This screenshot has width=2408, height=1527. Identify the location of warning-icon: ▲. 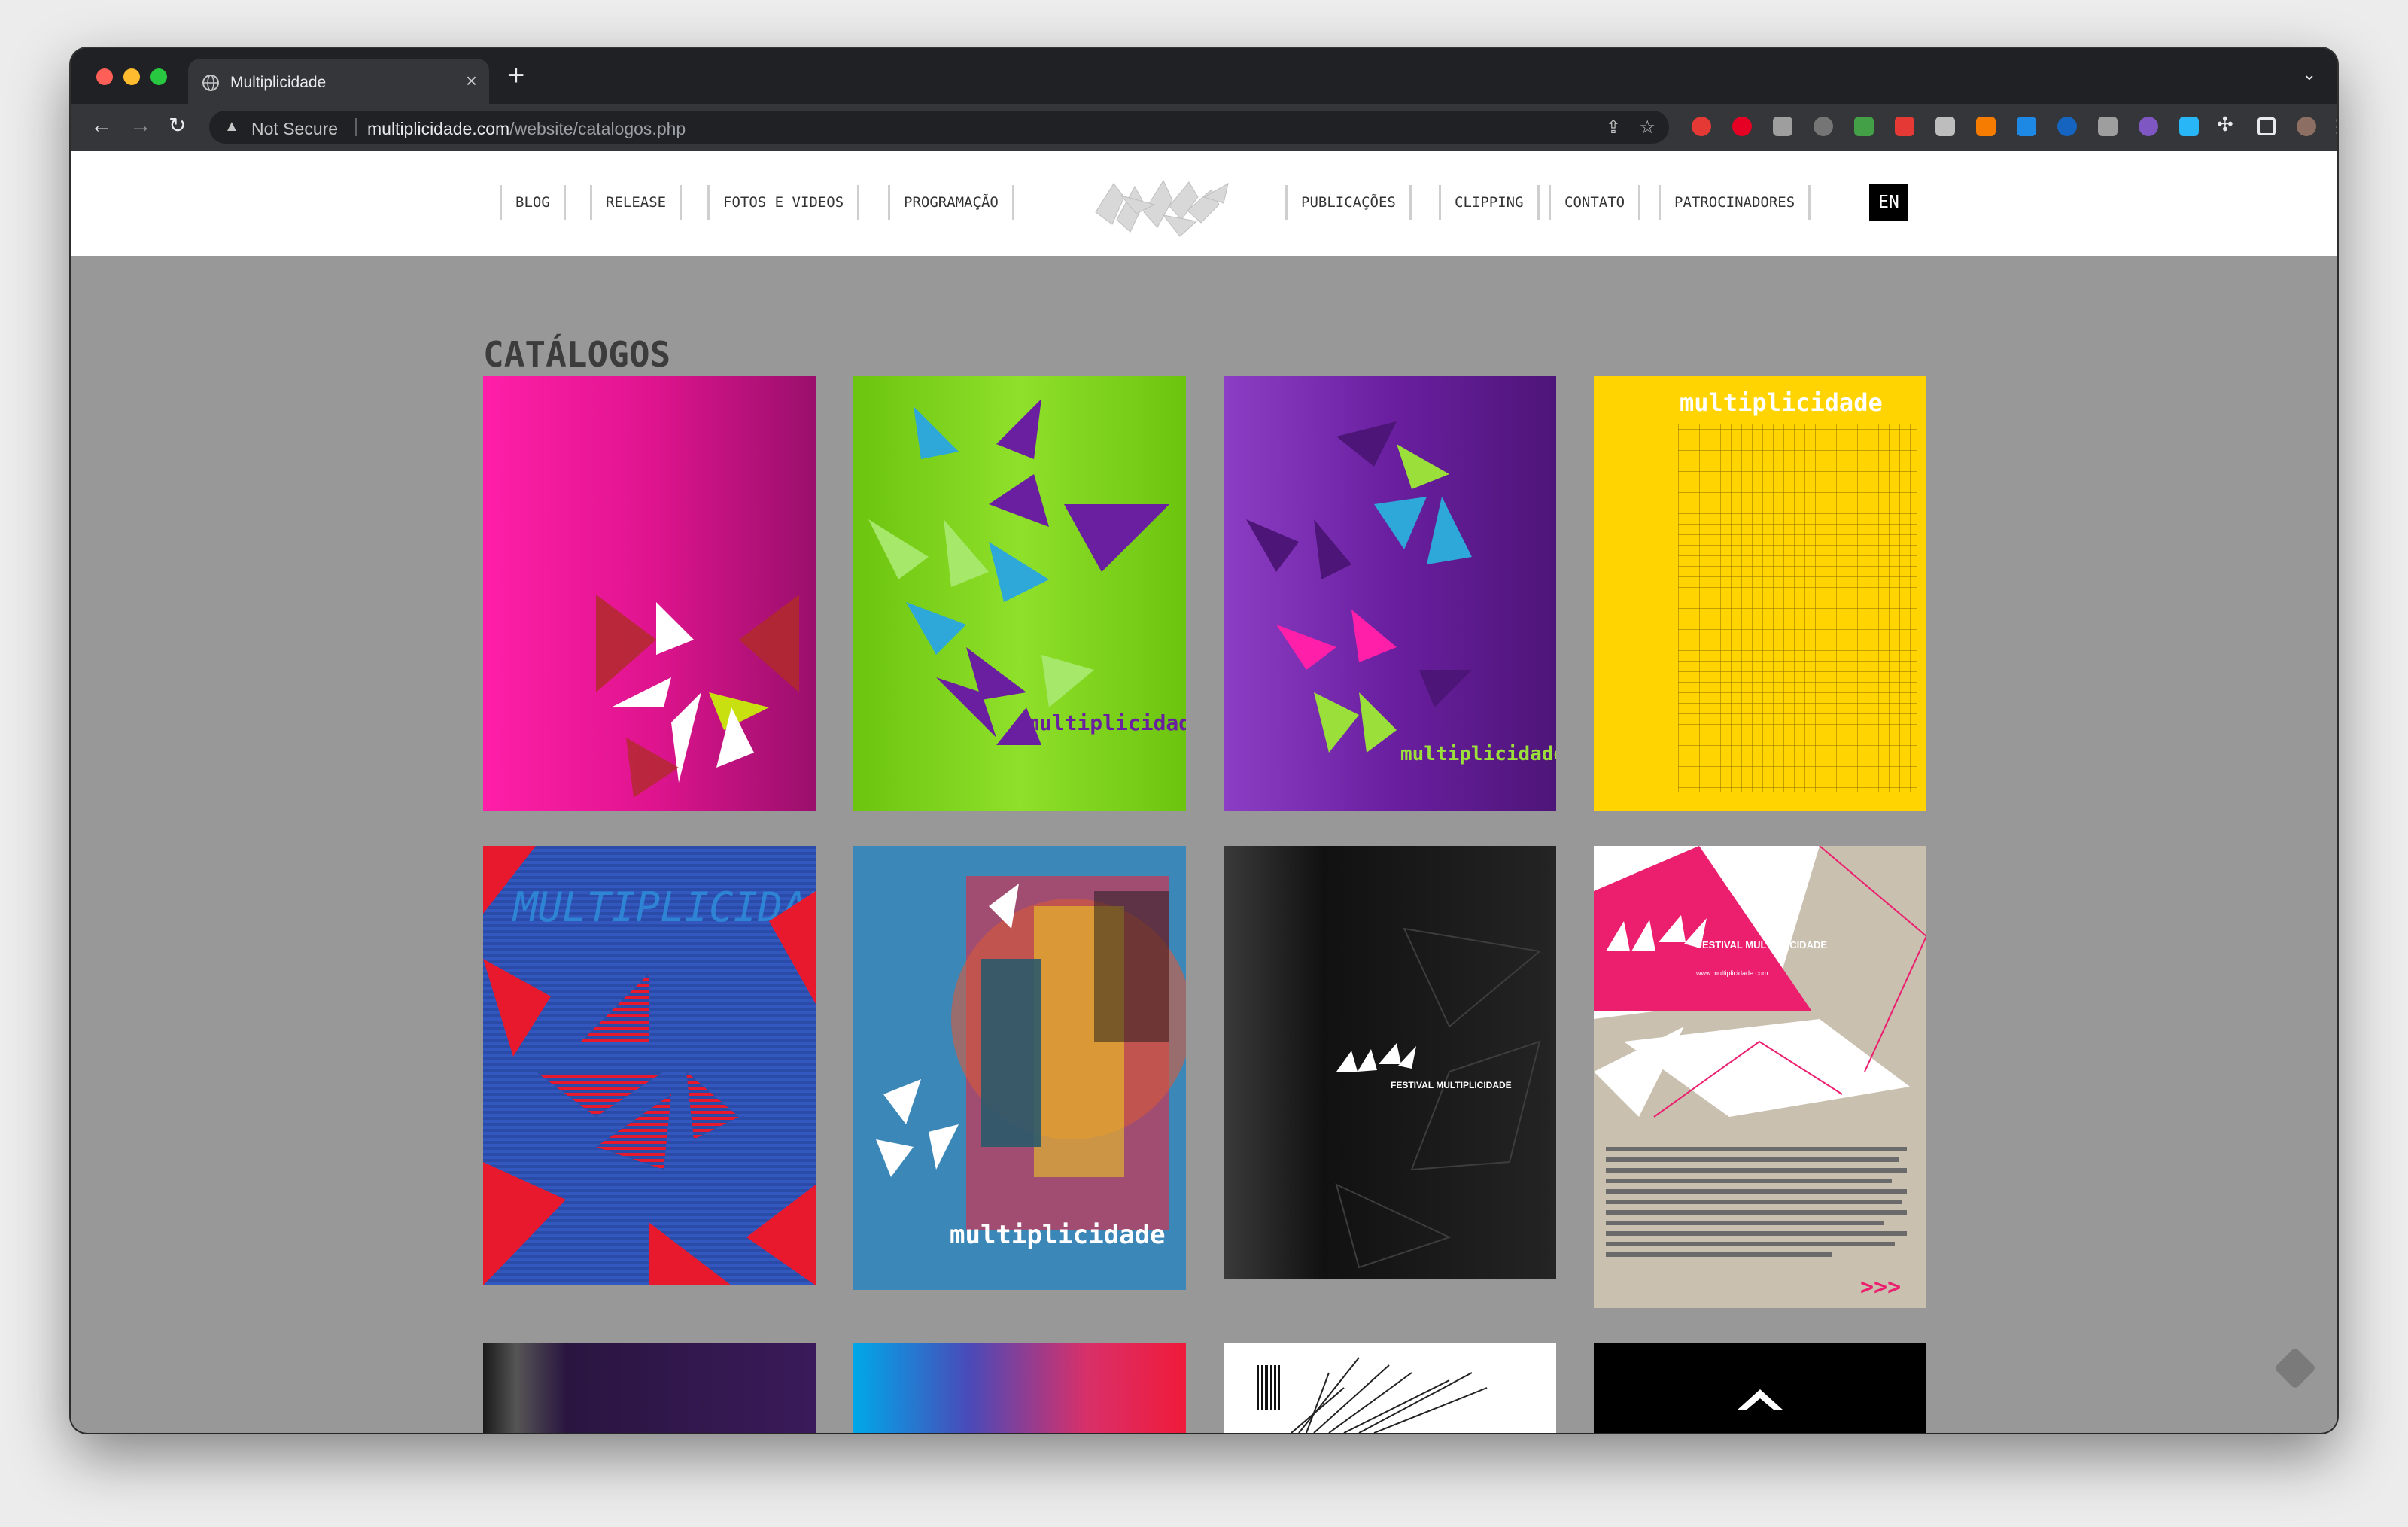
(231, 126).